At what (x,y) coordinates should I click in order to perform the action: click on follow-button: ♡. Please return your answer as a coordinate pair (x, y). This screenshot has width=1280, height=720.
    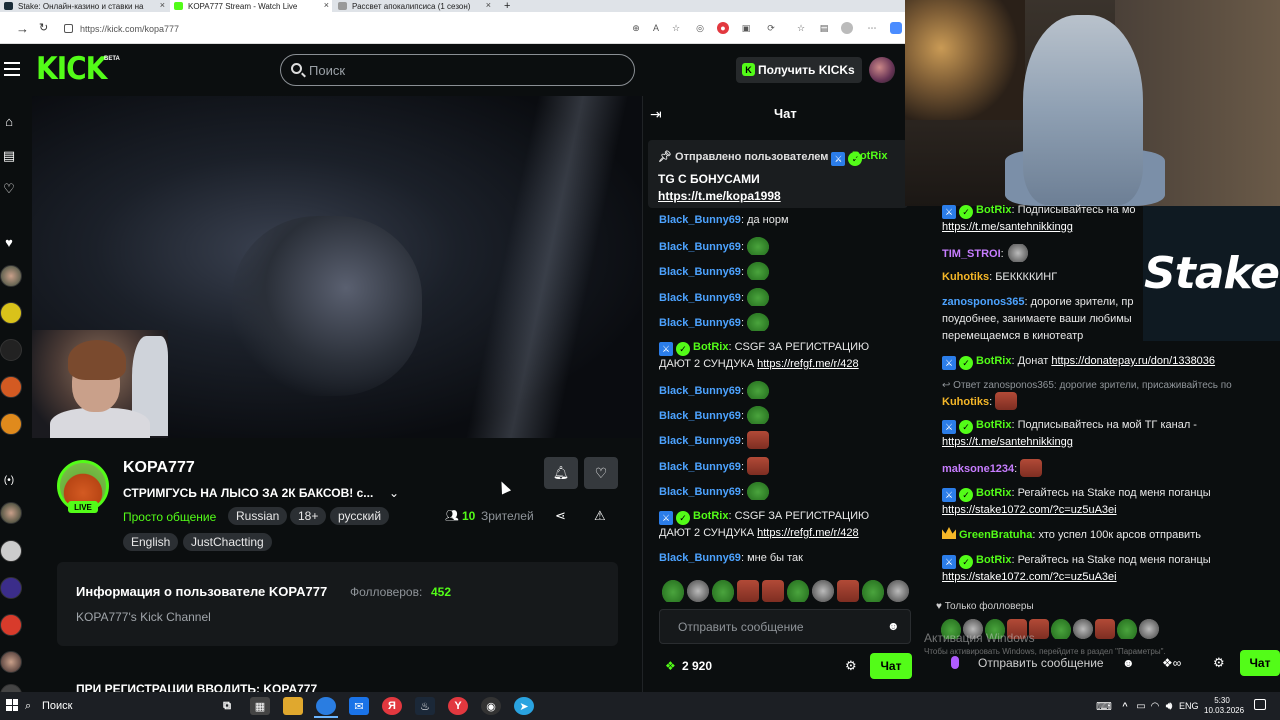
    Looking at the image, I should click on (601, 473).